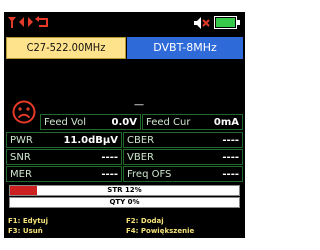 The height and width of the screenshot is (250, 320). Describe the element at coordinates (192, 122) in the screenshot. I see `feed-cur-cell: Feed Cur 0mA` at that location.